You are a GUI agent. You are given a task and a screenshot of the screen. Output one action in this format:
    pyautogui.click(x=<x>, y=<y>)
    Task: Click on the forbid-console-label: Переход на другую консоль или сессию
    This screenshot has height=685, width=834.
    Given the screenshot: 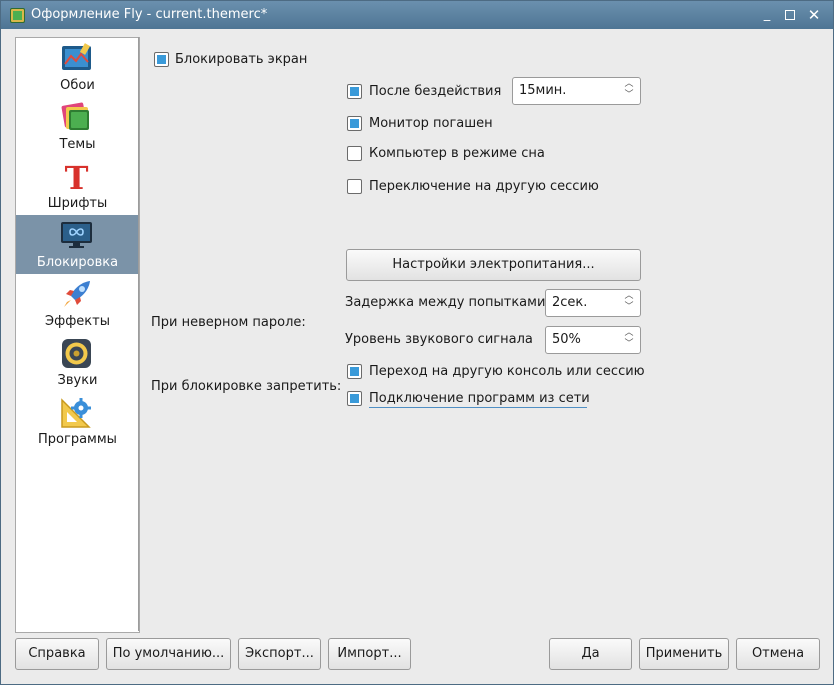 What is the action you would take?
    pyautogui.click(x=507, y=371)
    